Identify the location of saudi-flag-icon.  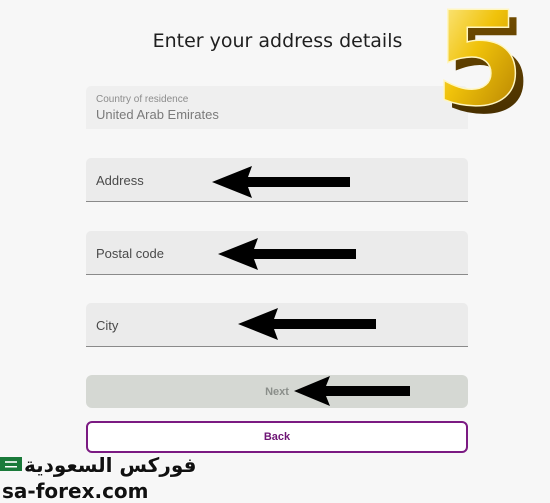
(11, 464).